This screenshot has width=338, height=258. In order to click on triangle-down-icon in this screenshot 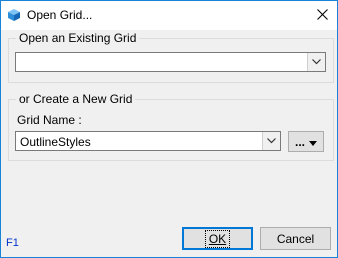, I will do `click(313, 142)`.